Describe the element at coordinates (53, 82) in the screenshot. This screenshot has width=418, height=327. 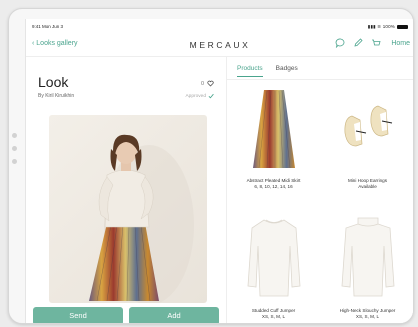
I see `look-title: Look` at that location.